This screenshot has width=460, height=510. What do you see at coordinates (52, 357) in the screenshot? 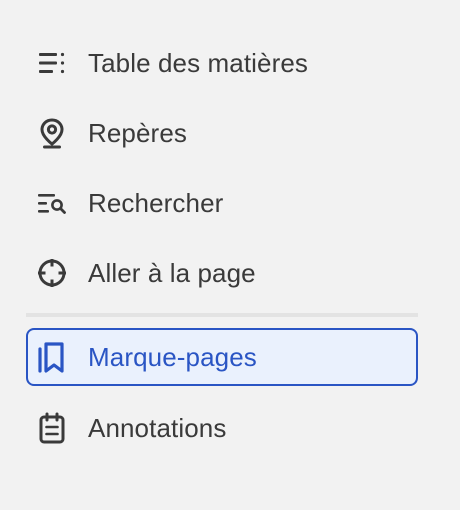
I see `bookmarks-icon` at bounding box center [52, 357].